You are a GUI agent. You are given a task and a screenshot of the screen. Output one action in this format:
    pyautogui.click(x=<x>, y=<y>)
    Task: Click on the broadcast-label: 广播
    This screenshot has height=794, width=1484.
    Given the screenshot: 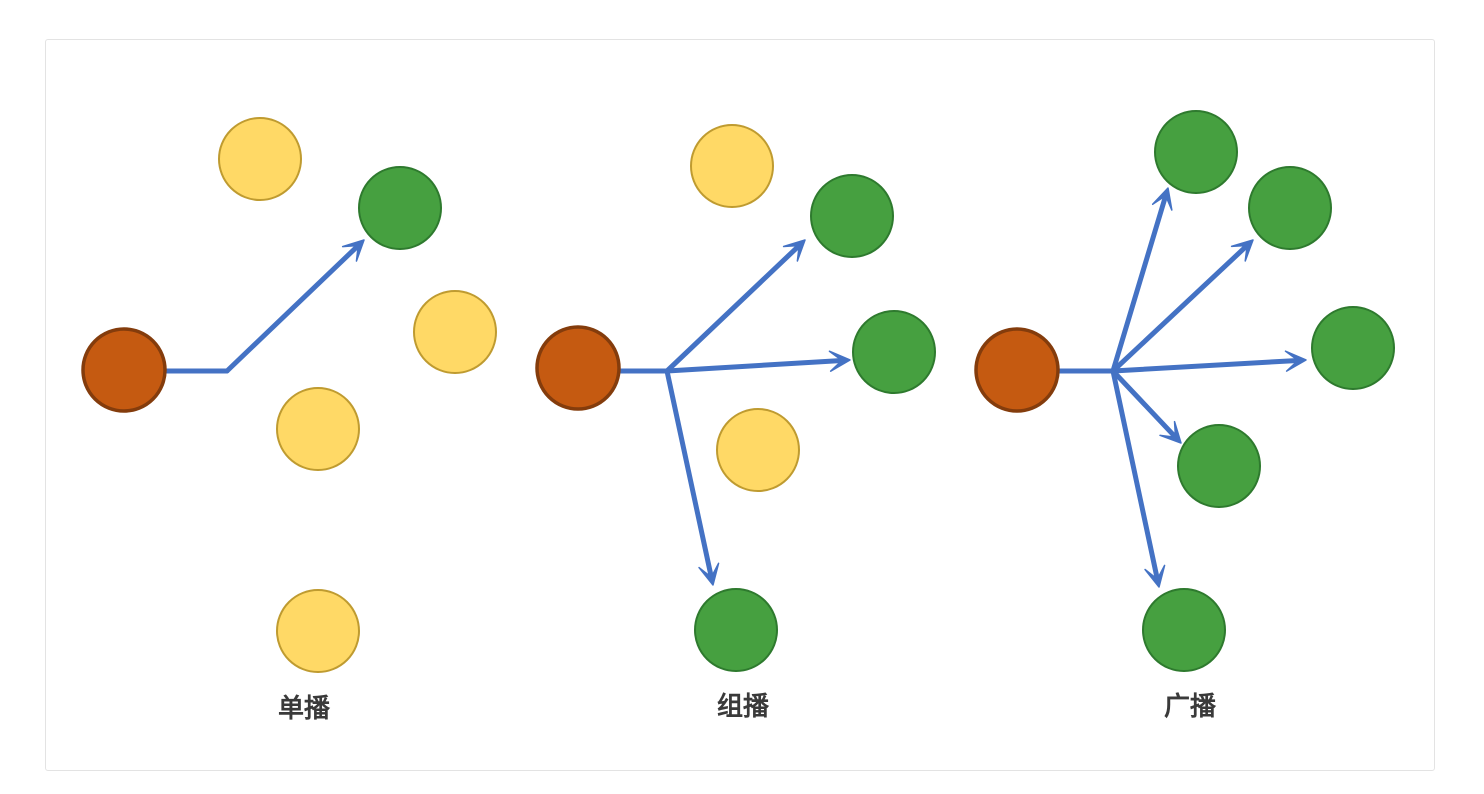 What is the action you would take?
    pyautogui.click(x=1189, y=707)
    